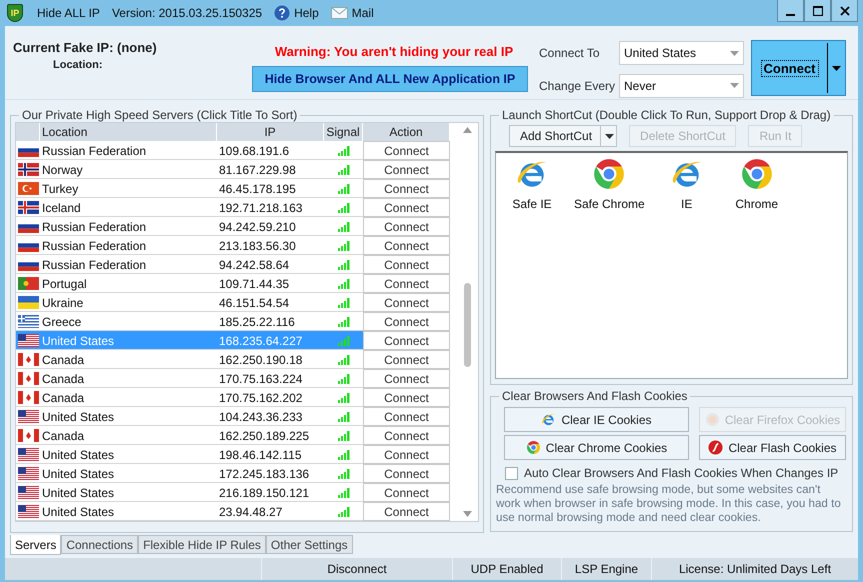 This screenshot has height=582, width=863. I want to click on scroll-down-icon, so click(467, 514).